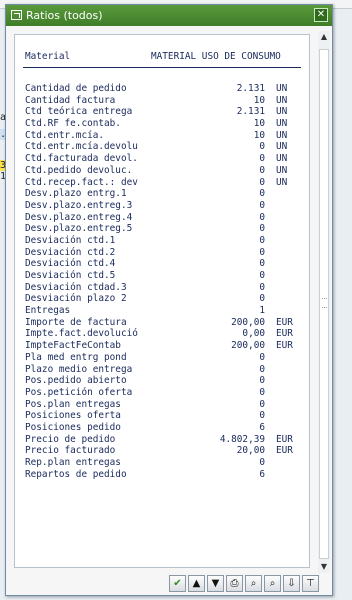 The image size is (352, 600). Describe the element at coordinates (165, 393) in the screenshot. I see `list-item: Pos.petición oferta 0` at that location.